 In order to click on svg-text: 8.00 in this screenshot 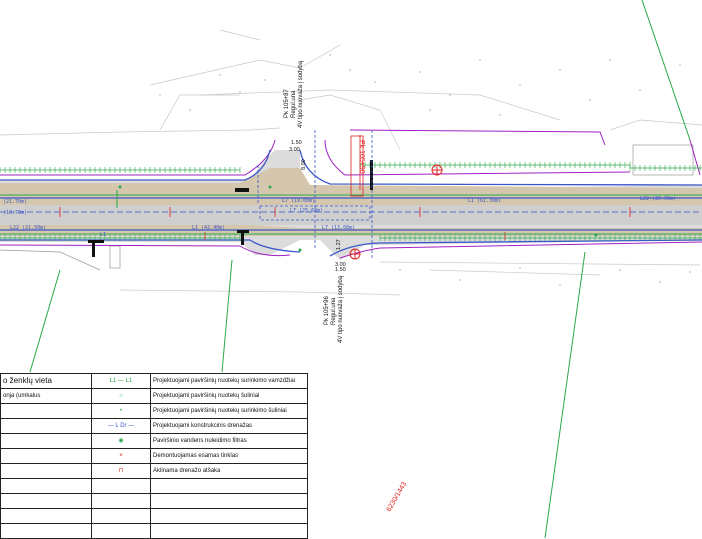, I will do `click(304, 164)`.